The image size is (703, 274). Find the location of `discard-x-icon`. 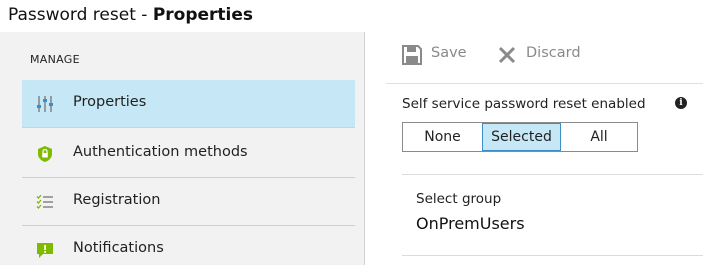

discard-x-icon is located at coordinates (507, 55).